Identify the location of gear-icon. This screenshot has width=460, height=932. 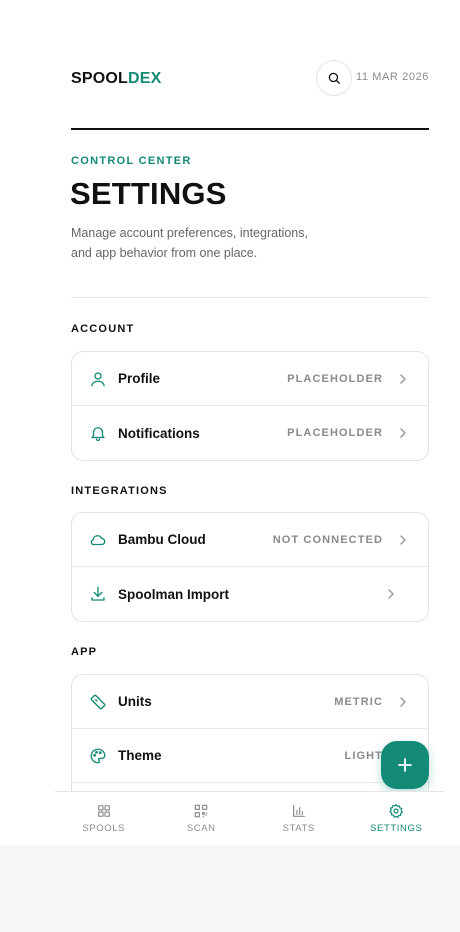
(396, 811).